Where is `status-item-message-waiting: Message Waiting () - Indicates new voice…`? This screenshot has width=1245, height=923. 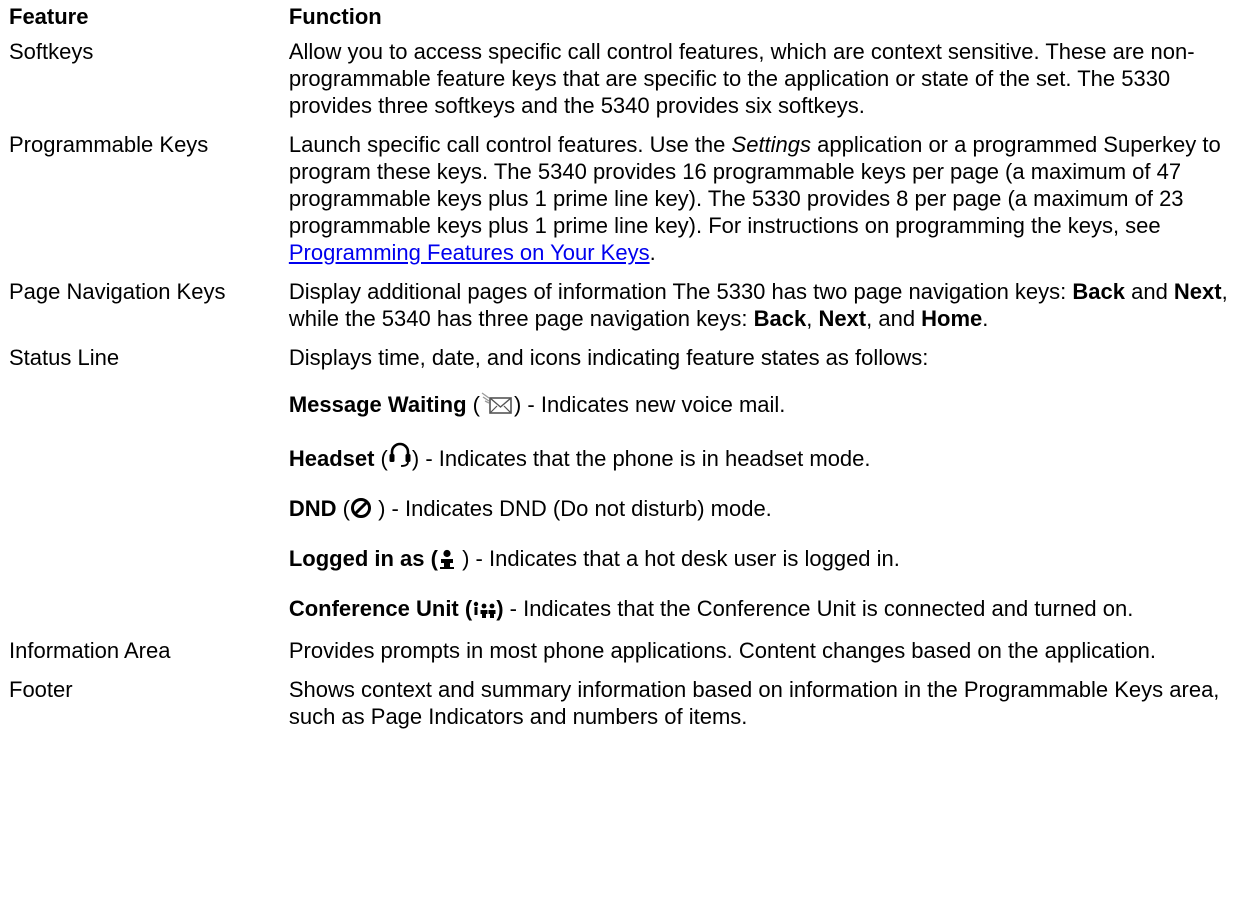
status-item-message-waiting: Message Waiting () - Indicates new voice… is located at coordinates (764, 406).